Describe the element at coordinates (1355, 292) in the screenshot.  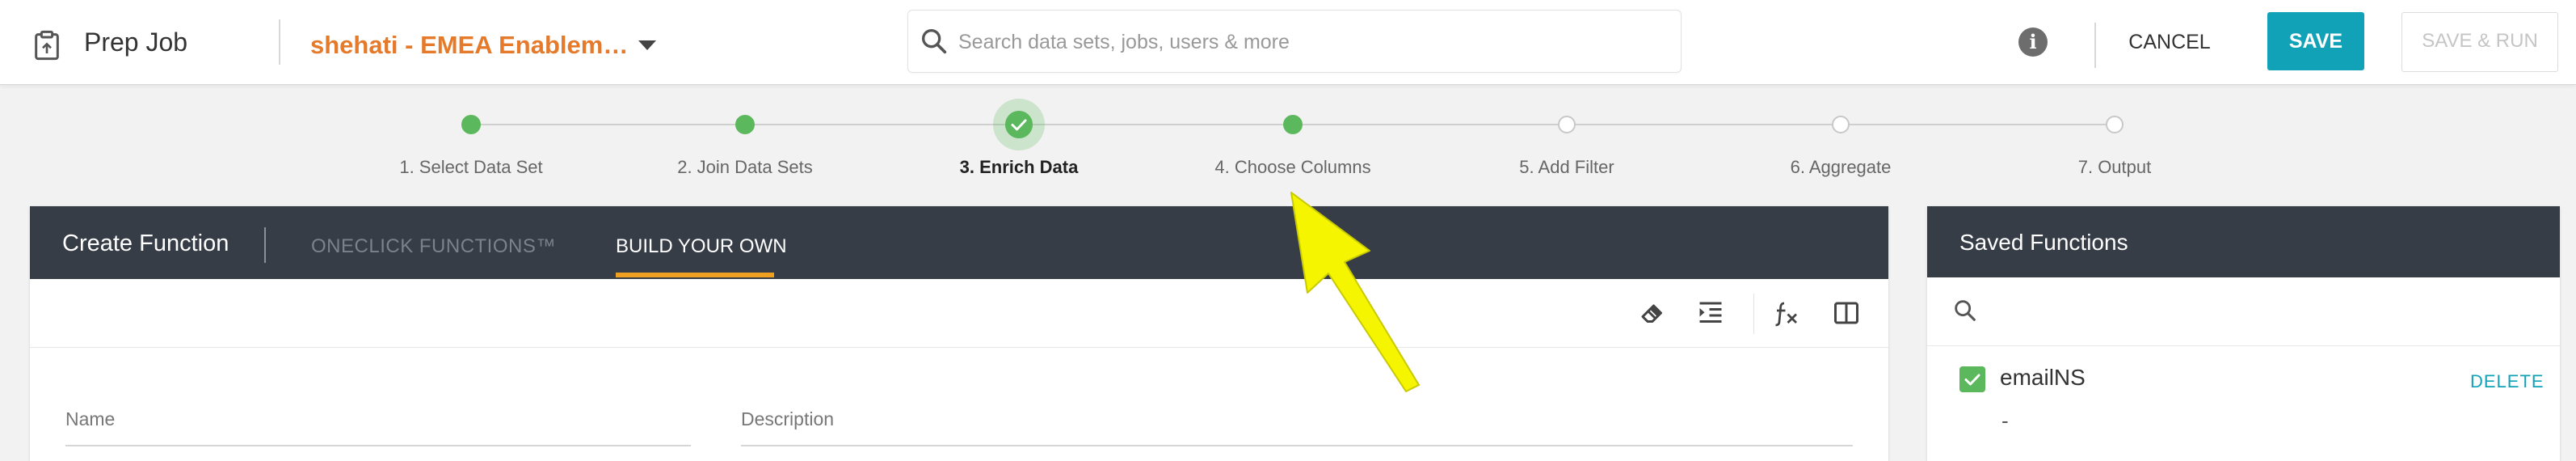
I see `pointer-arrow-icon` at that location.